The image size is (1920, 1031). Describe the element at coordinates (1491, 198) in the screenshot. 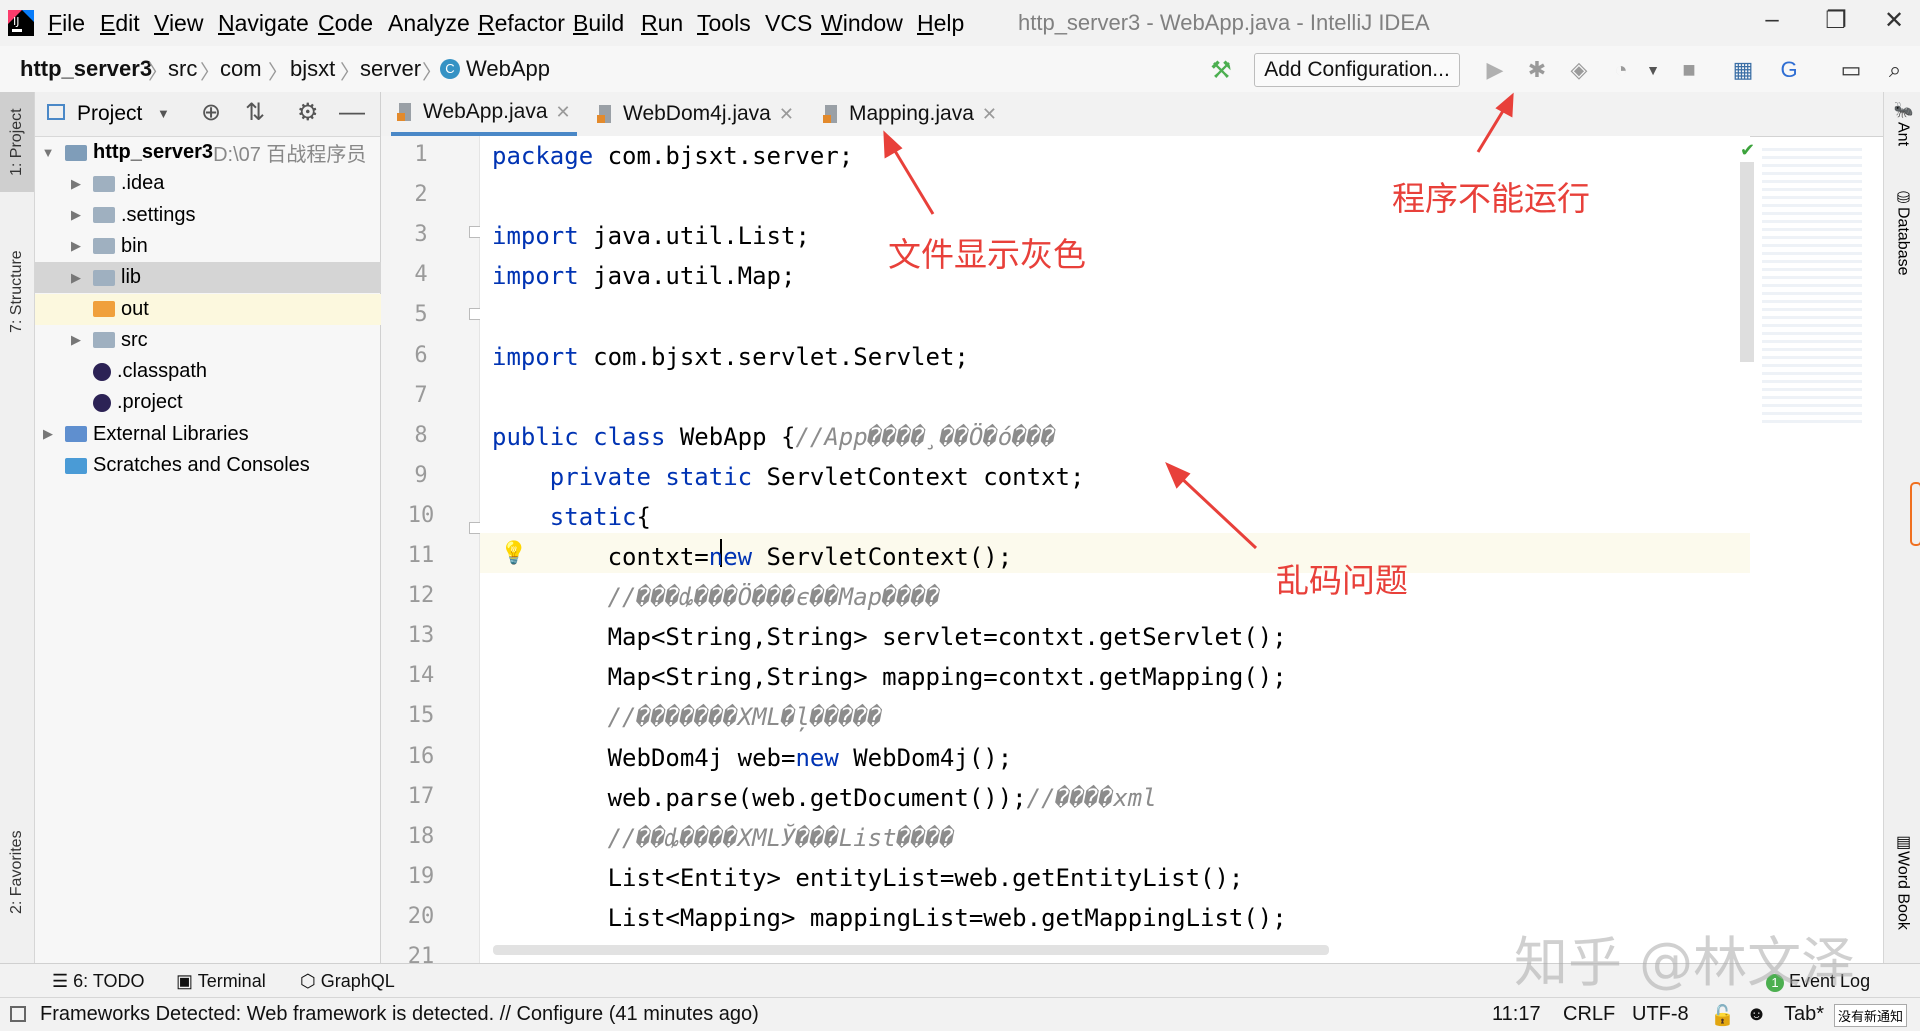

I see `annotation-cannot-run: 程序不能运行` at that location.